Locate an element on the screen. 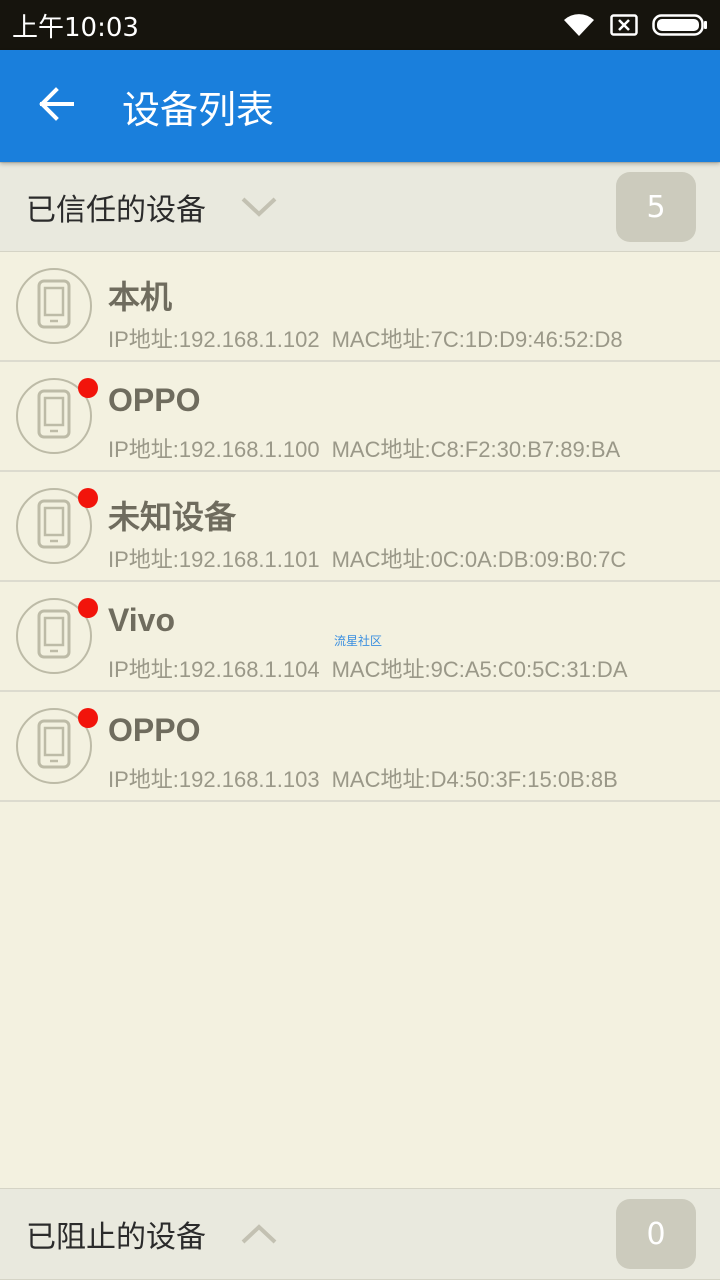 The width and height of the screenshot is (720, 1280). status-bar: 上午10:03 is located at coordinates (360, 25).